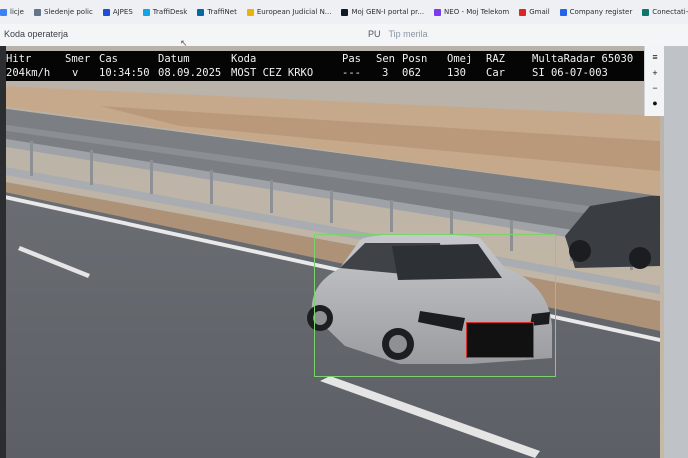  What do you see at coordinates (351, 59) in the screenshot?
I see `header-lane: Pas` at bounding box center [351, 59].